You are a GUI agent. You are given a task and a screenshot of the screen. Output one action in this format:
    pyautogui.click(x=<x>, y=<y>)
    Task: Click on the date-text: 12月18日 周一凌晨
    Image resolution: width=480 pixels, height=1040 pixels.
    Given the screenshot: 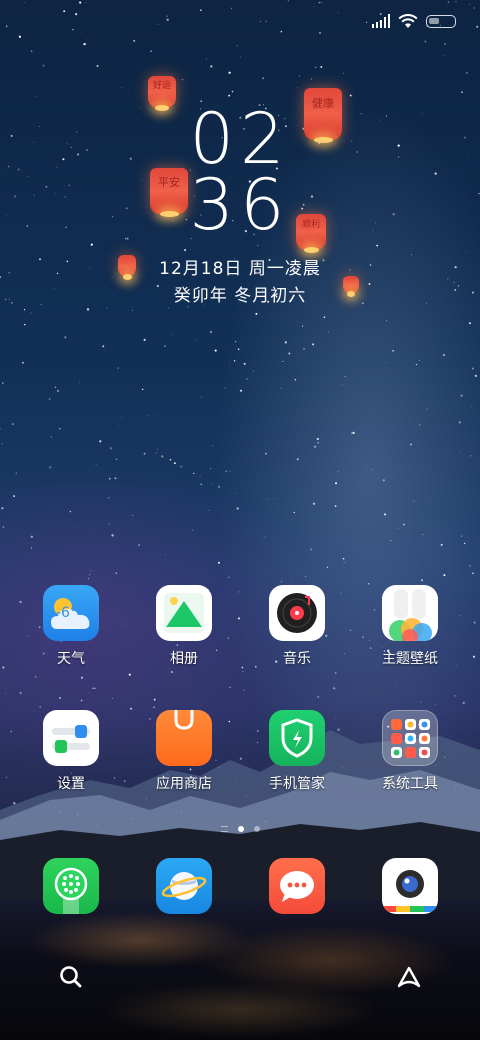 What is the action you would take?
    pyautogui.click(x=240, y=269)
    